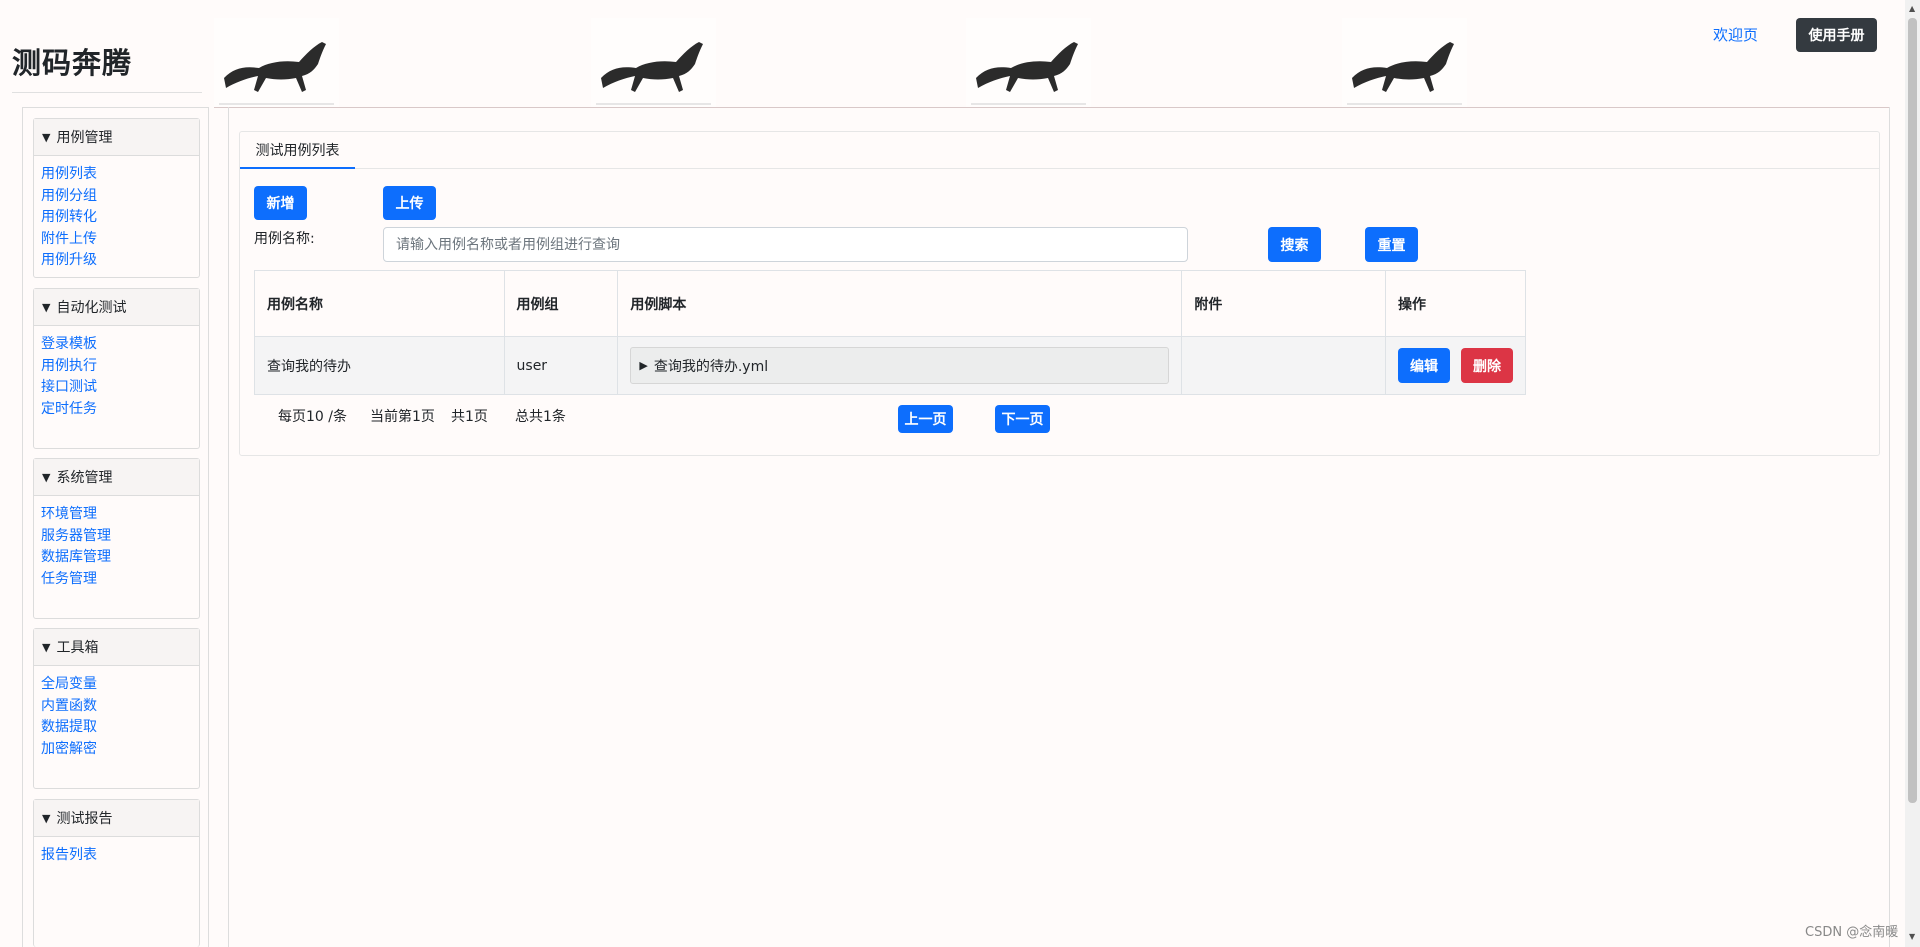 The height and width of the screenshot is (947, 1920). I want to click on column-header-group: 用例组, so click(561, 303).